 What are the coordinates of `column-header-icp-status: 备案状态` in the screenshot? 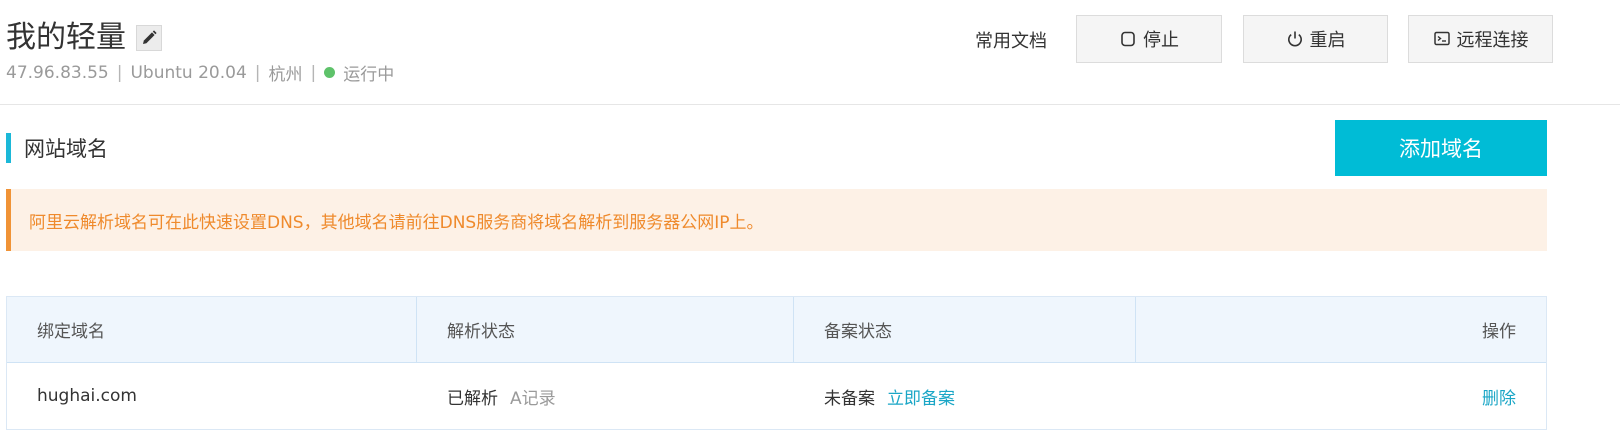 It's located at (965, 329).